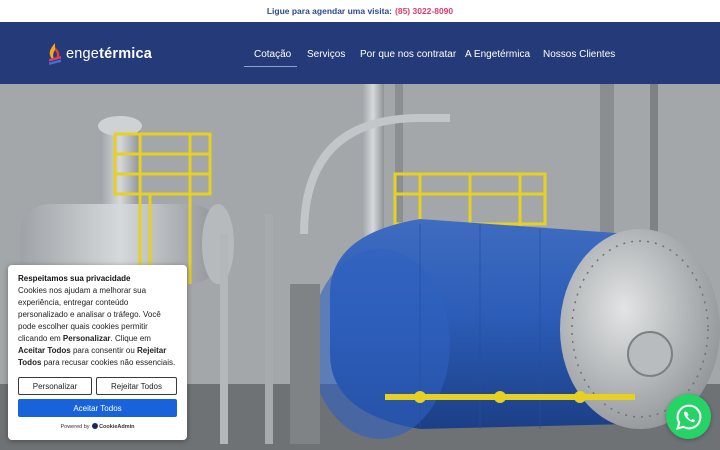 The width and height of the screenshot is (720, 450). I want to click on cookieadmin-logo-icon, so click(95, 426).